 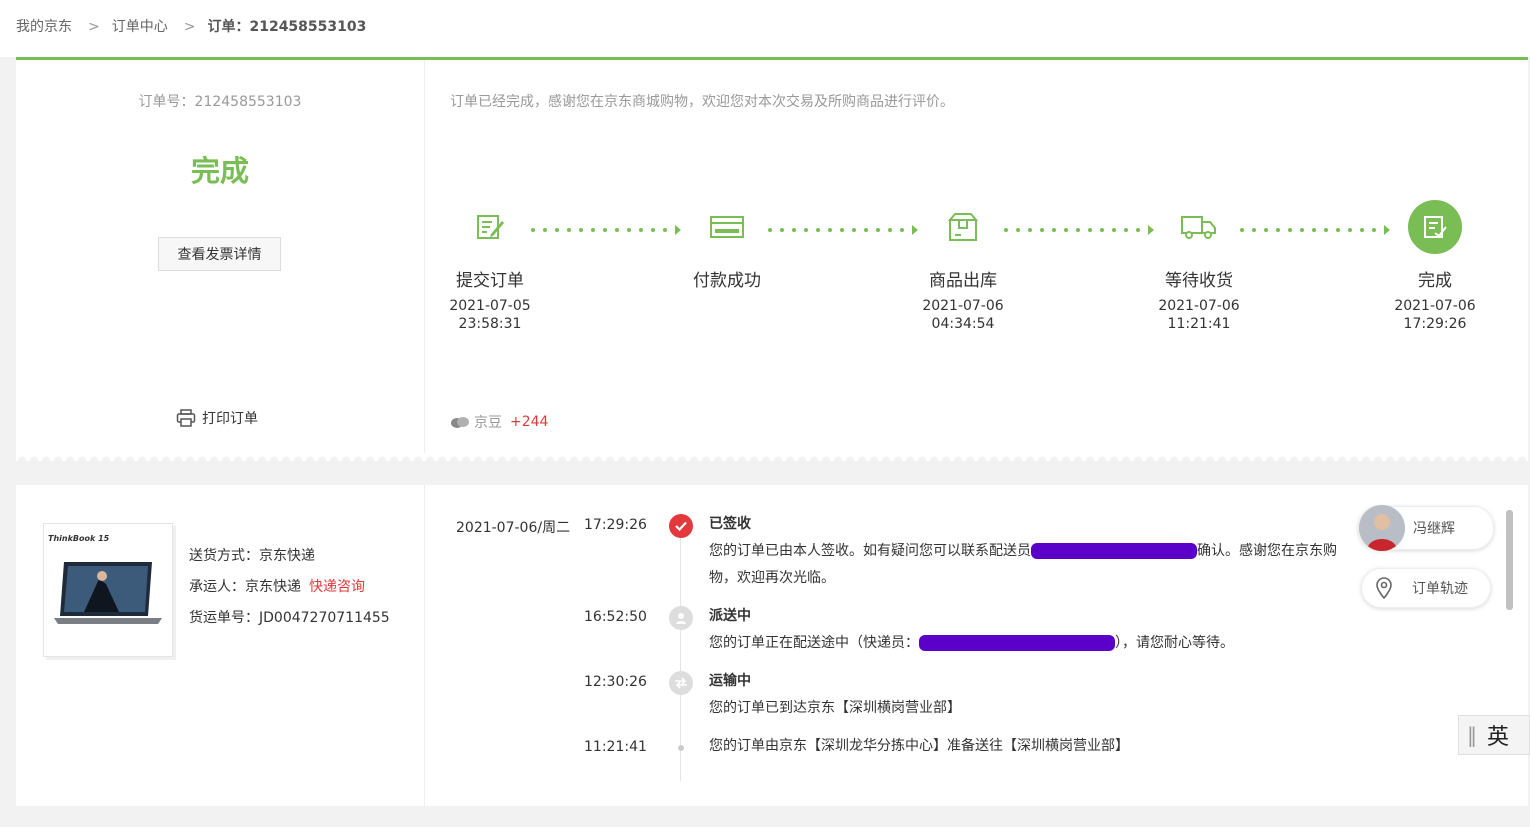 What do you see at coordinates (681, 748) in the screenshot?
I see `timeline-dot` at bounding box center [681, 748].